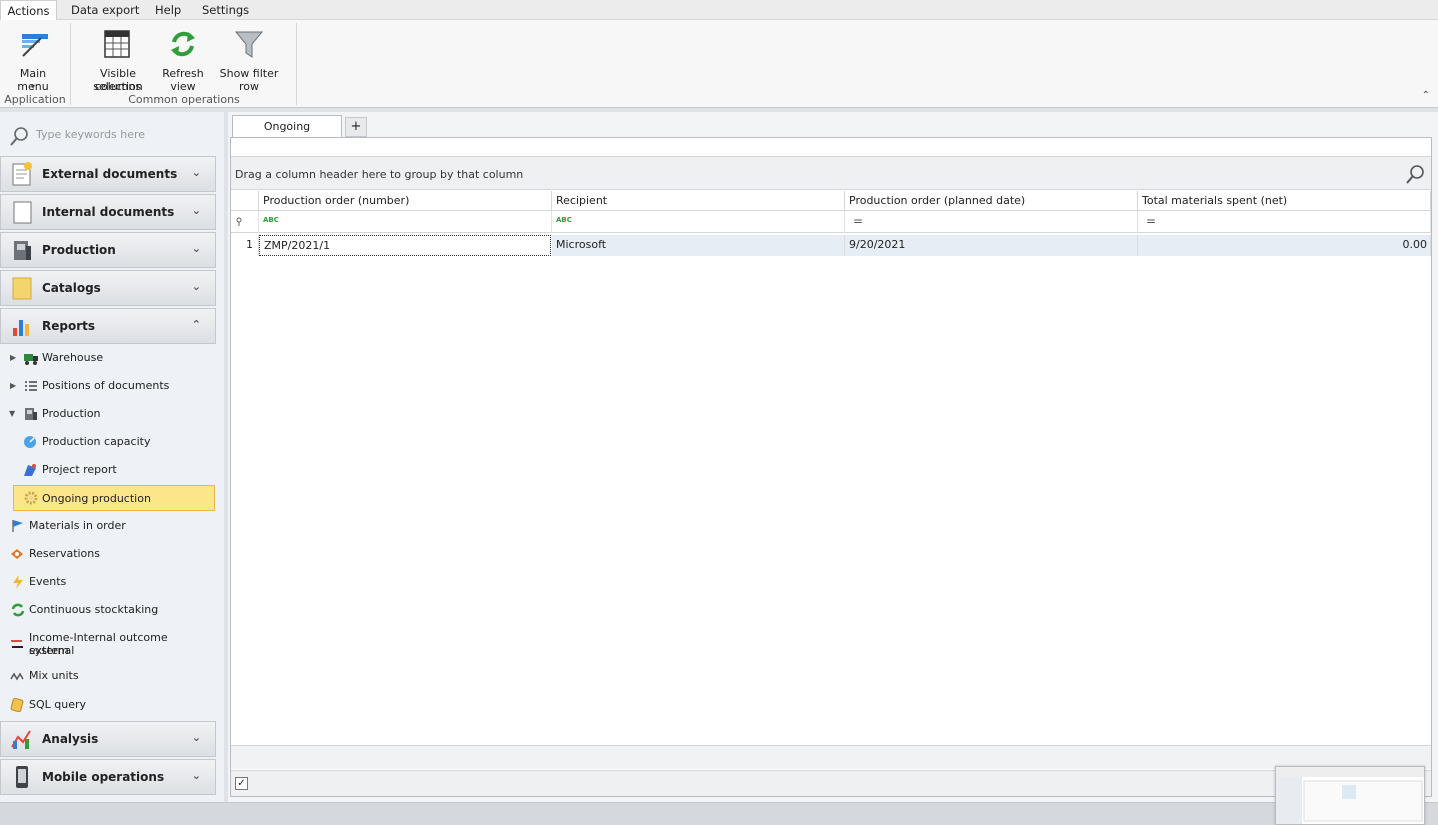 This screenshot has height=825, width=1438. Describe the element at coordinates (245, 245) in the screenshot. I see `row-number: 1` at that location.